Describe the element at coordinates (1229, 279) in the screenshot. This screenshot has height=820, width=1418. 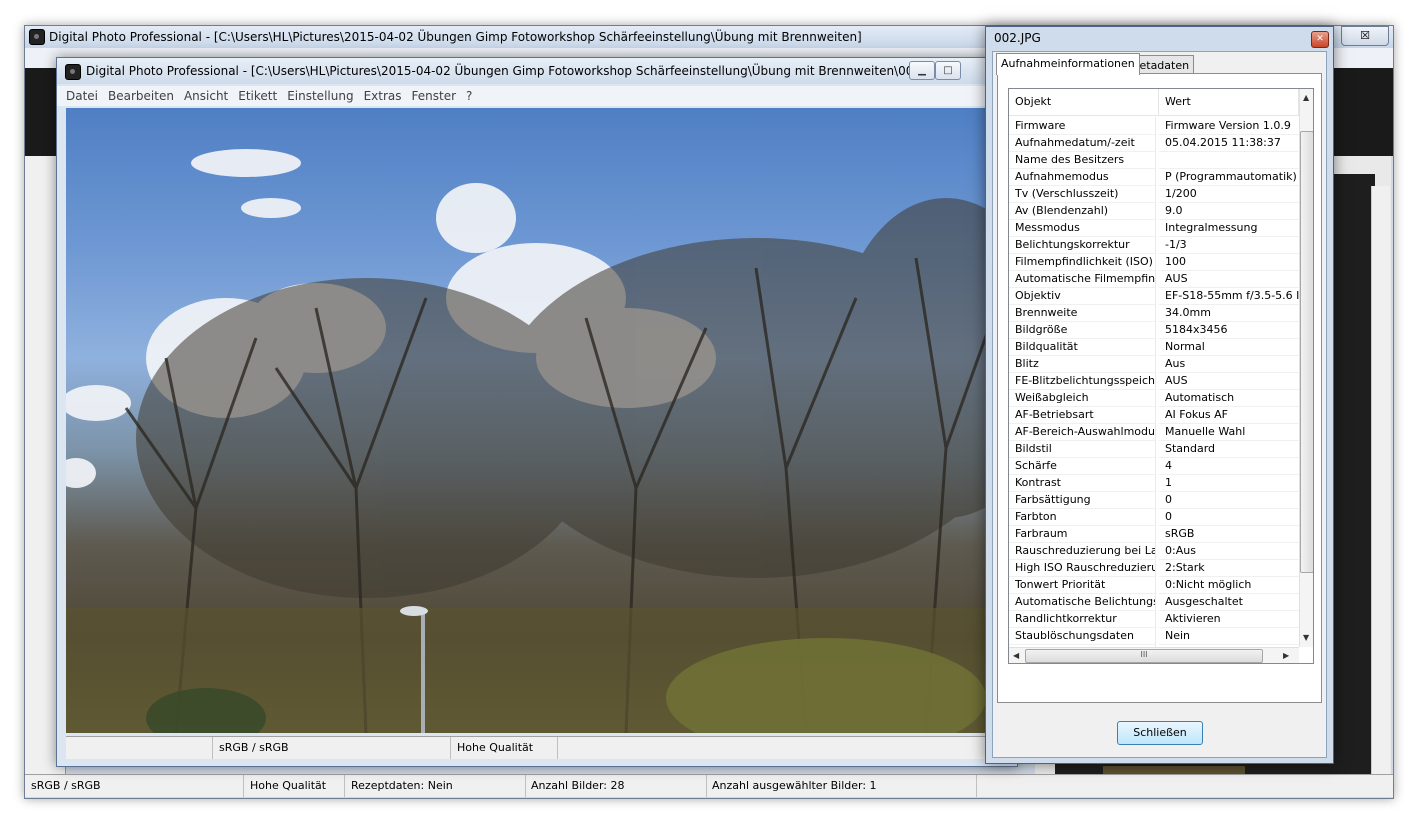
I see `row-wert: AUS` at that location.